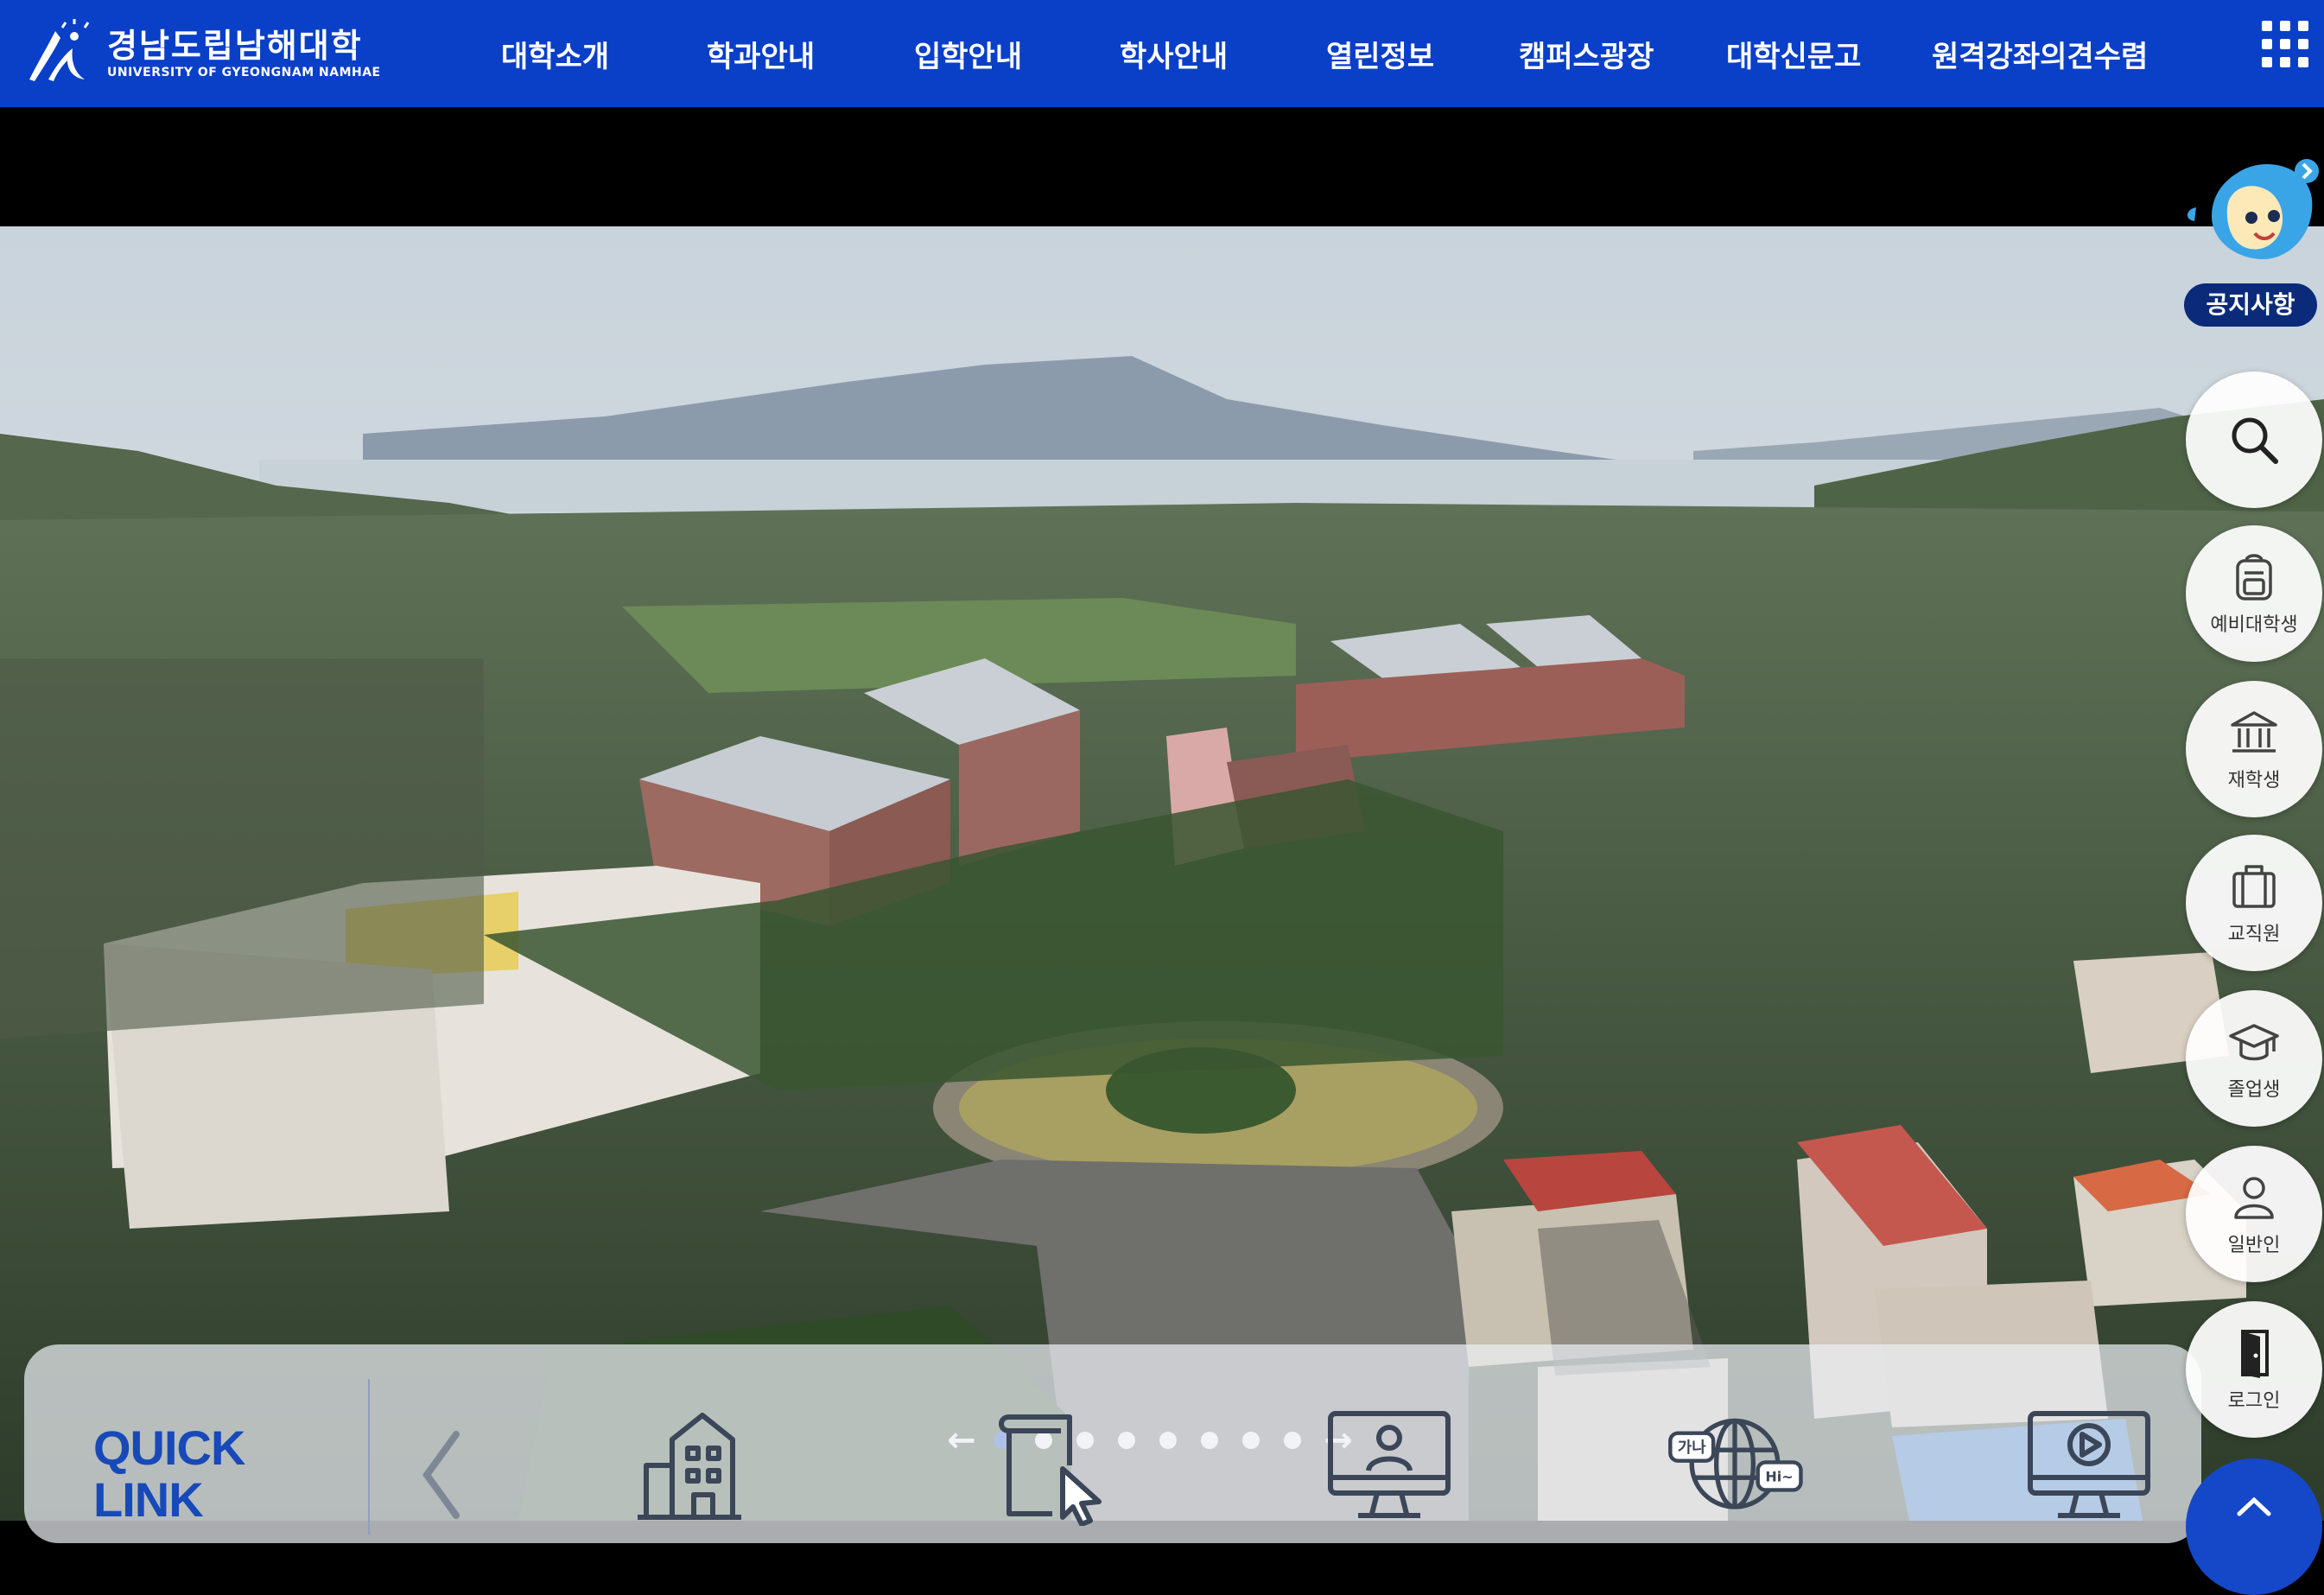 The width and height of the screenshot is (2324, 1595). Describe the element at coordinates (2254, 934) in the screenshot. I see `faculty-staff-label: 교직원` at that location.